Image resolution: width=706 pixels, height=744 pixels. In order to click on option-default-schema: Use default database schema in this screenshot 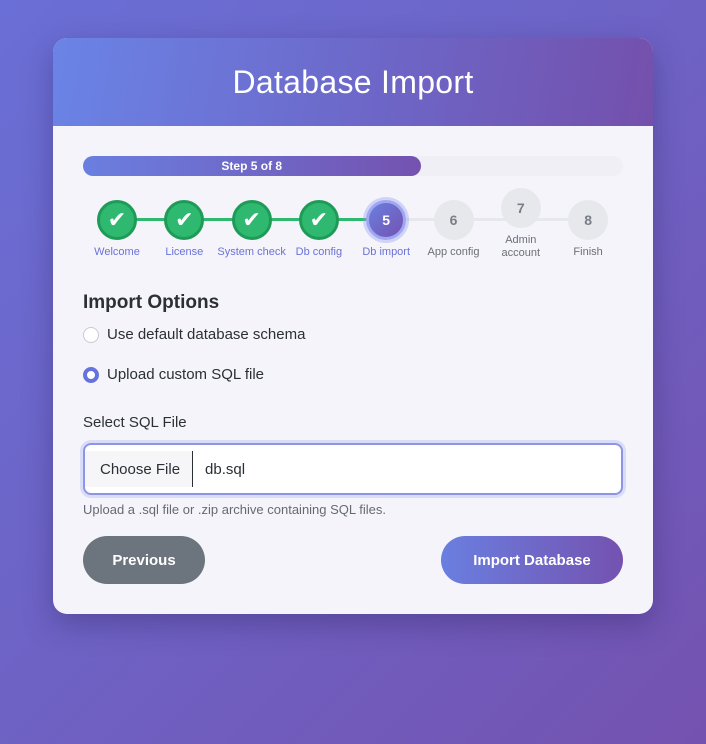, I will do `click(194, 334)`.